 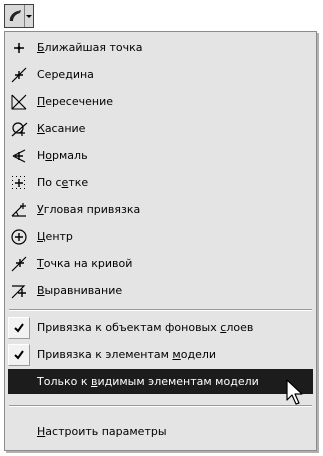 I want to click on menu-item-configure-parameters: Настроить параметры, so click(x=160, y=431).